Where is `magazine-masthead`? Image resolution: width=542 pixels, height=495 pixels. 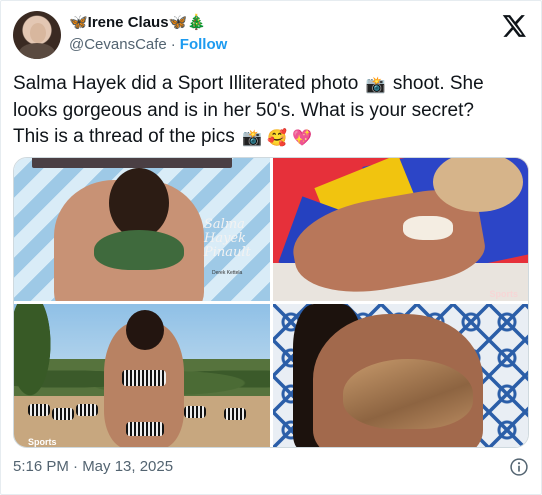
magazine-masthead is located at coordinates (132, 163).